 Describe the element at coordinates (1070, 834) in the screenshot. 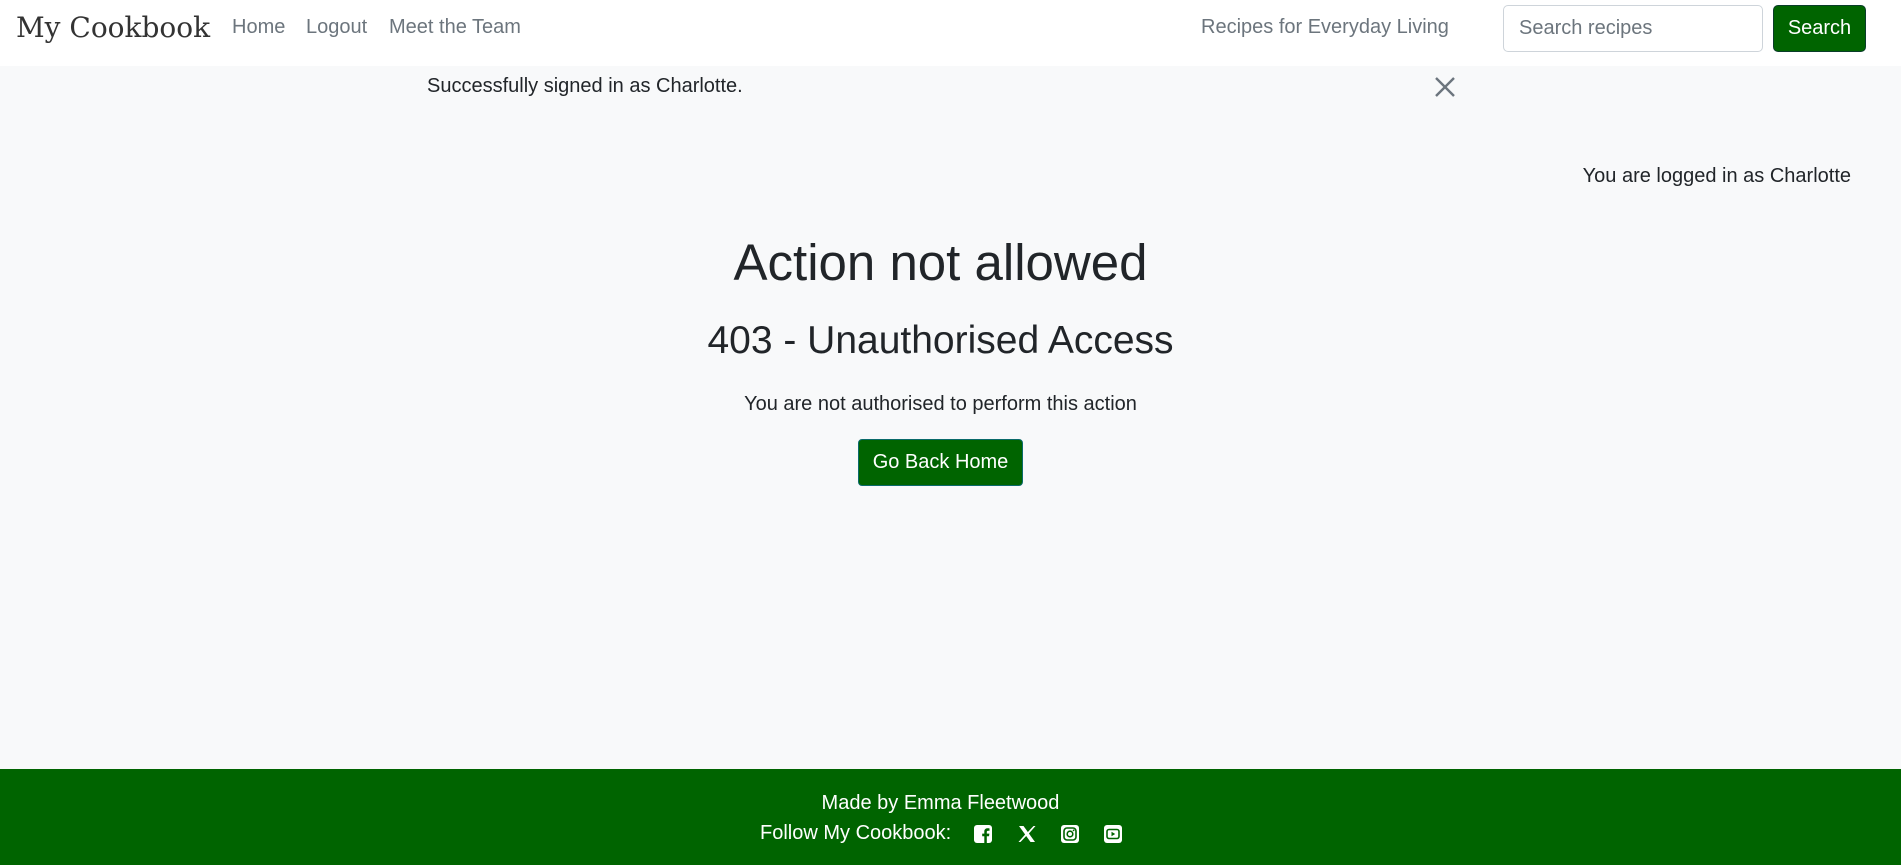

I see `instagram-icon` at that location.